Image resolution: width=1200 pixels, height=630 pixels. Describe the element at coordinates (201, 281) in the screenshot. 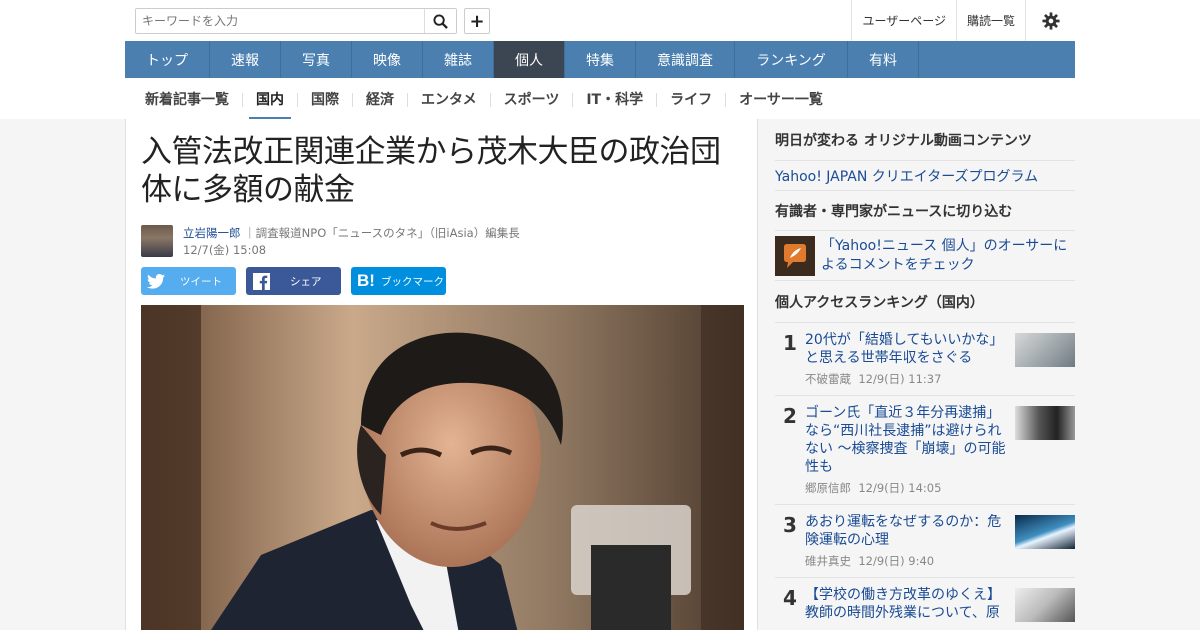

I see `tweet-label: ツイート` at that location.